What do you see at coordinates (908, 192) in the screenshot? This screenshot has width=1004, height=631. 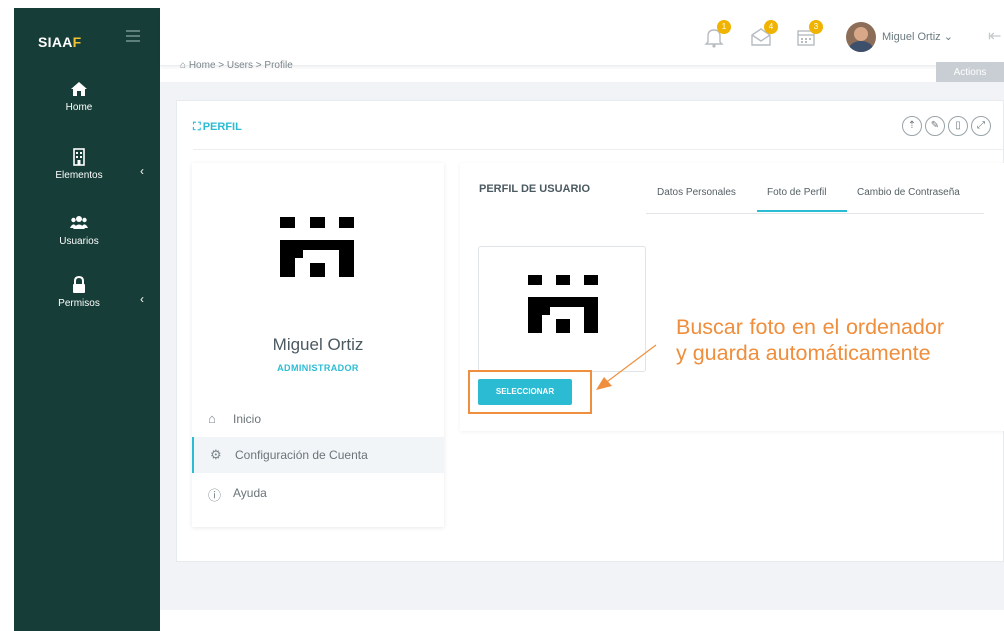 I see `tab-cambio-de-contrasena: Cambio de Contraseña` at bounding box center [908, 192].